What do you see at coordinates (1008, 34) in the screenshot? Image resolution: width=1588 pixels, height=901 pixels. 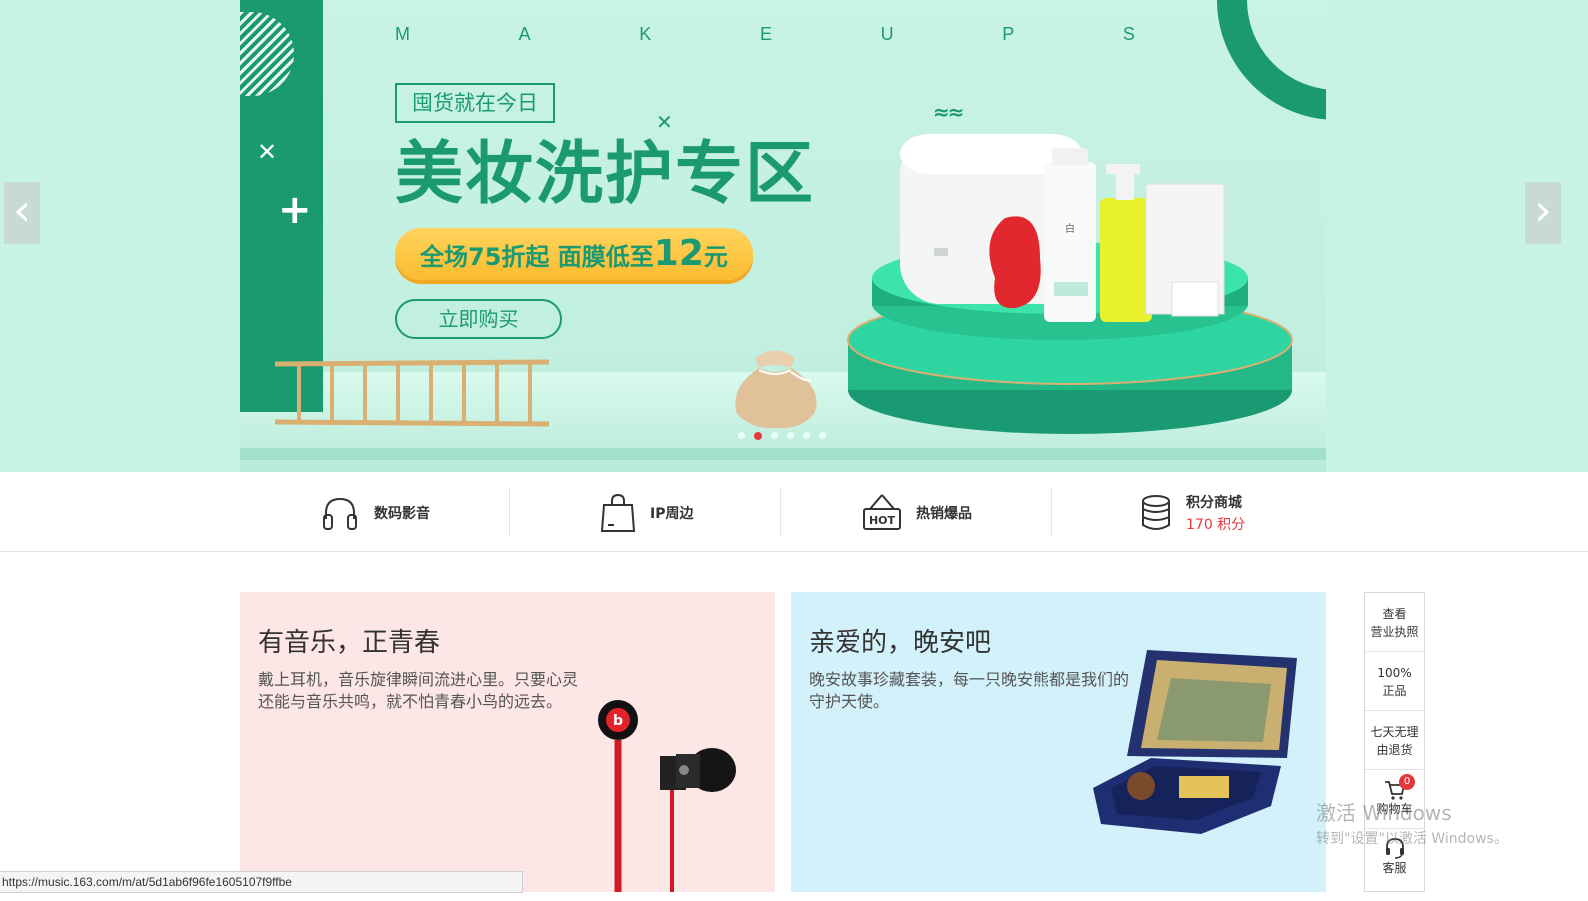 I see `letter: P` at bounding box center [1008, 34].